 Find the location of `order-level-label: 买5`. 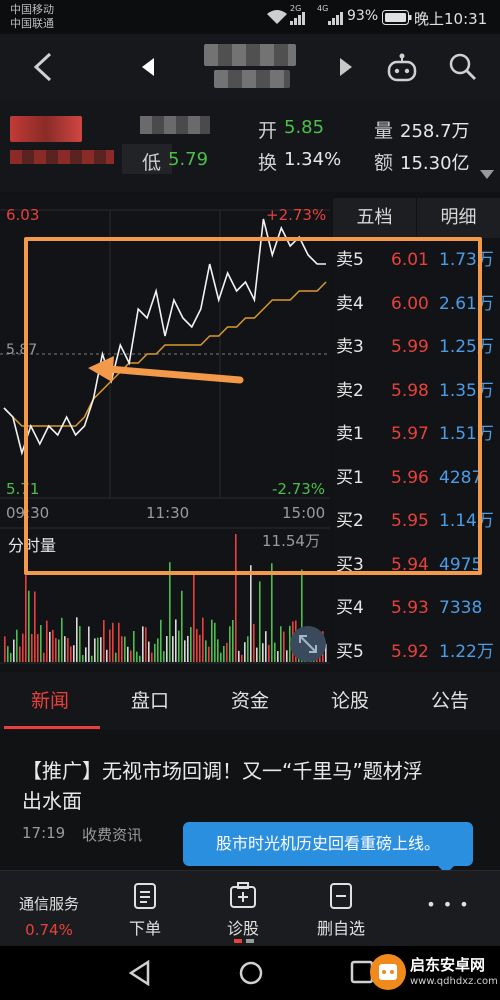

order-level-label: 买5 is located at coordinates (350, 651).